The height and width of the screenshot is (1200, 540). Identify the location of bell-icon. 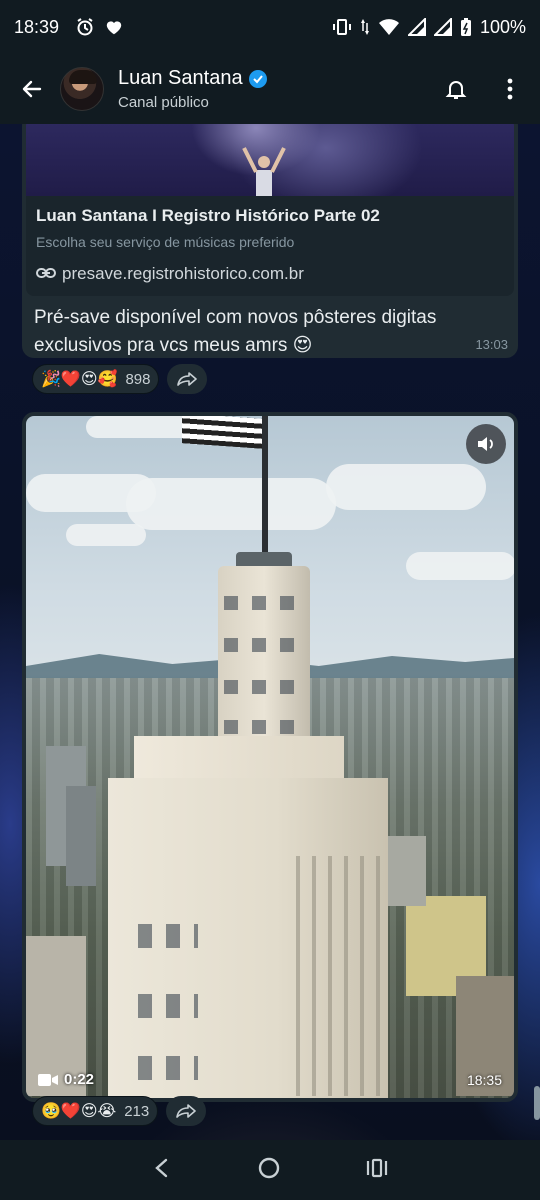
(456, 89).